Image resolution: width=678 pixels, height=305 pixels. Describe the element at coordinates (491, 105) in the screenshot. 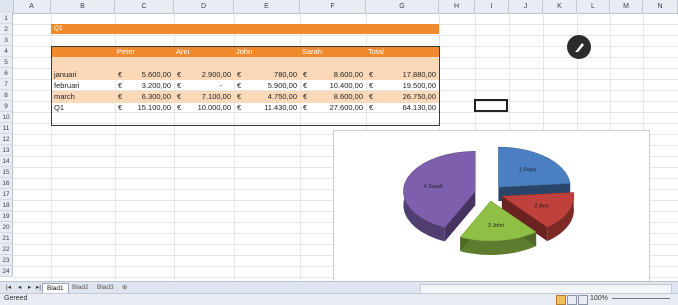

I see `active-cell` at that location.